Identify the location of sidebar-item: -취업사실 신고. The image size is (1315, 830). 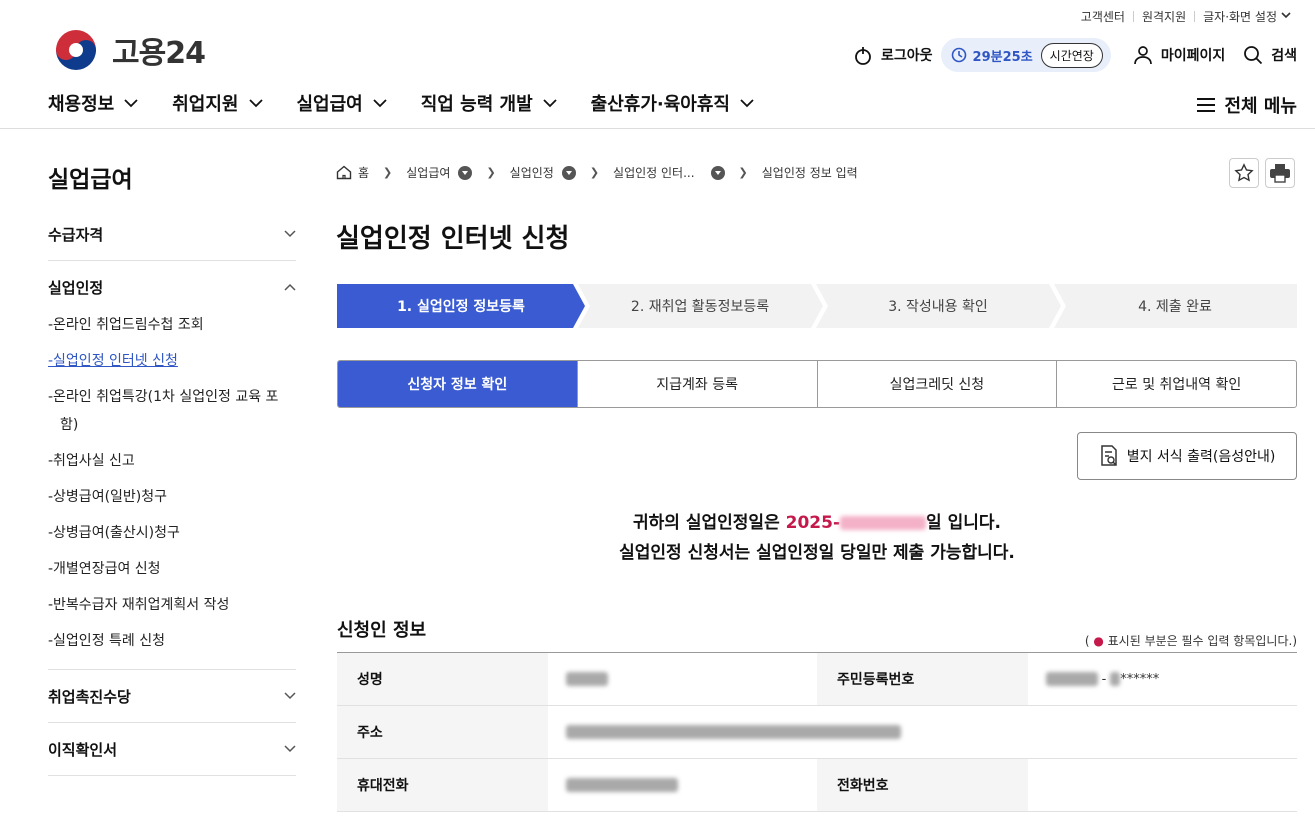
(172, 461).